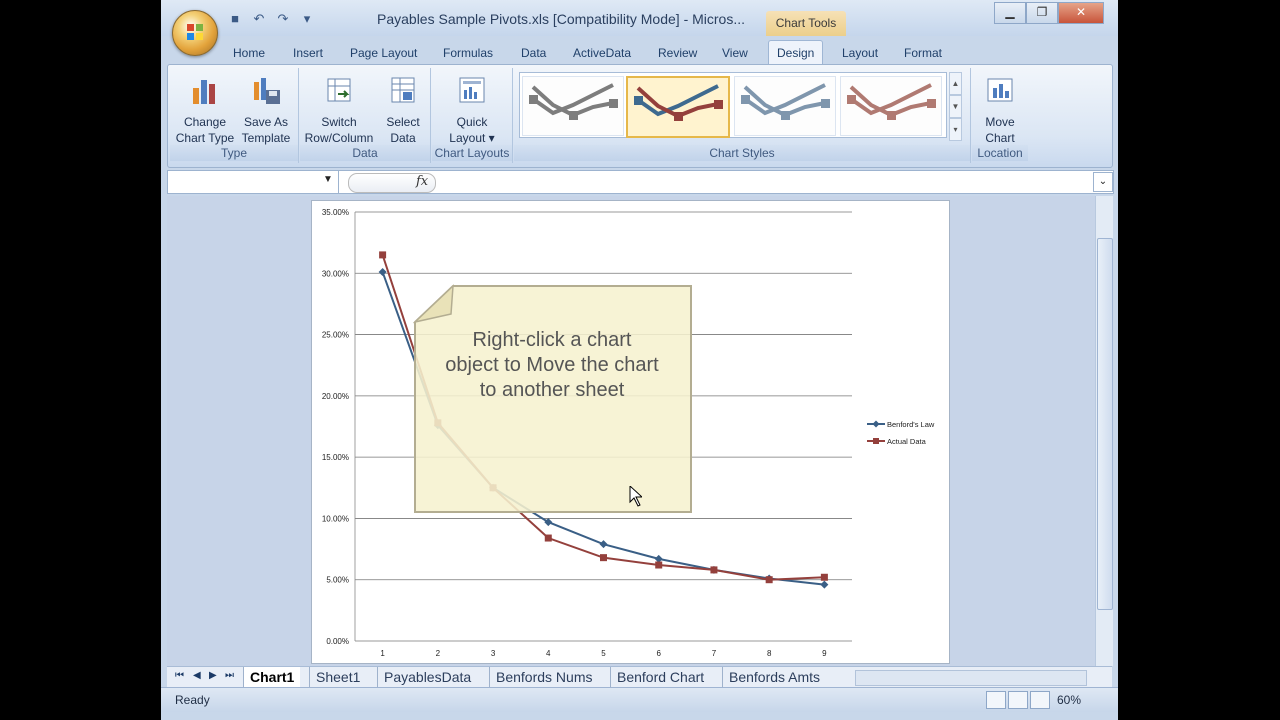  Describe the element at coordinates (639, 699) in the screenshot. I see `status-bar: Ready 60%` at that location.